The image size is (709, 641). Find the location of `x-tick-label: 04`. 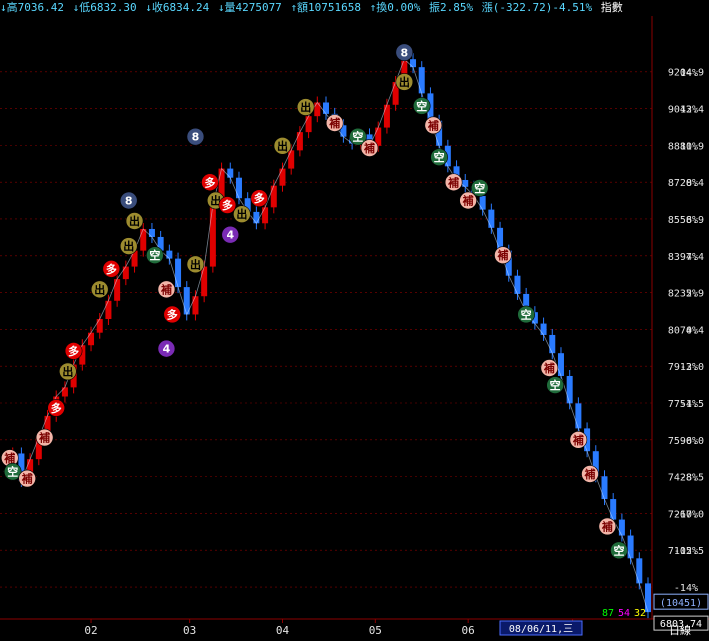

x-tick-label: 04 is located at coordinates (283, 630).